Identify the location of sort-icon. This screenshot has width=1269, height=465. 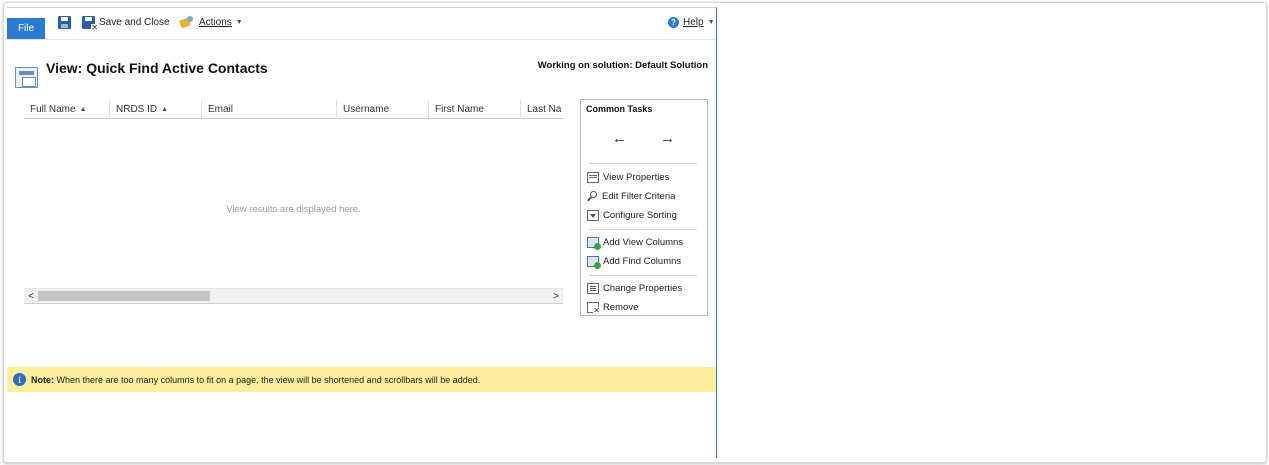
(593, 215).